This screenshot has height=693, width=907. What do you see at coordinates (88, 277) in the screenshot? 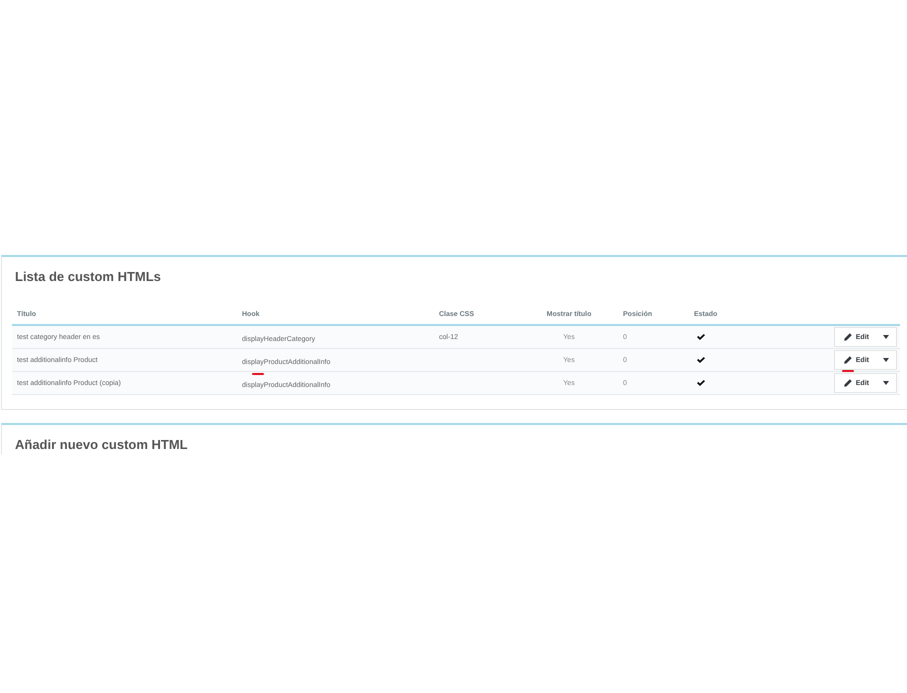
I see `panel-title: Lista de custom HTMLs` at bounding box center [88, 277].